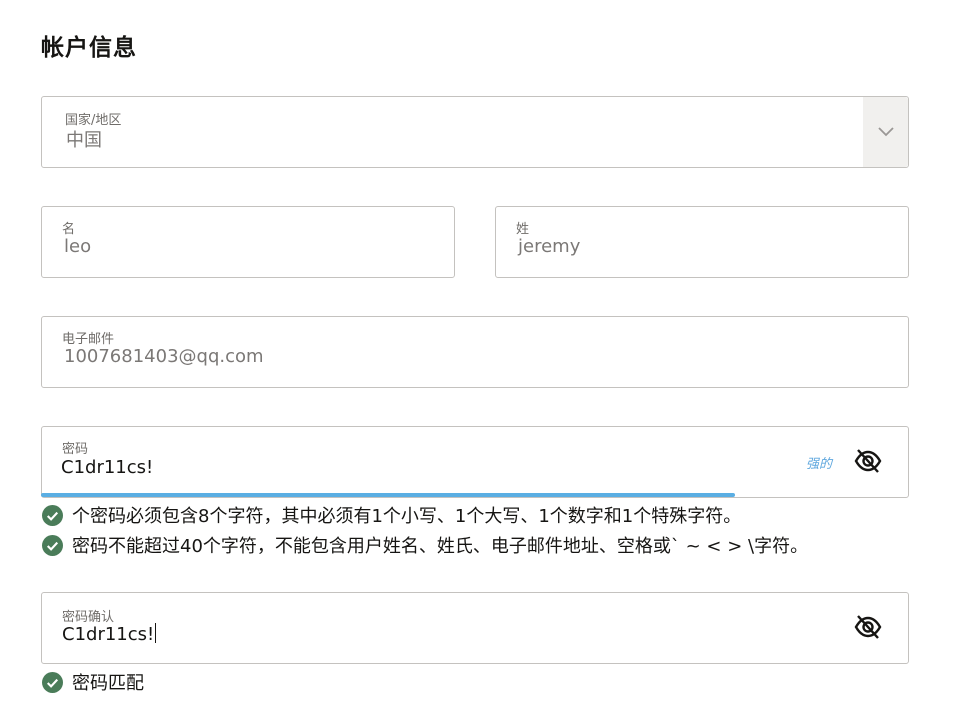 This screenshot has height=724, width=960. I want to click on password-rule-1-text: 个密码必须包含8个字符，其中必须有1个小写、1个大写、1个数字和1个特殊字符。, so click(407, 516).